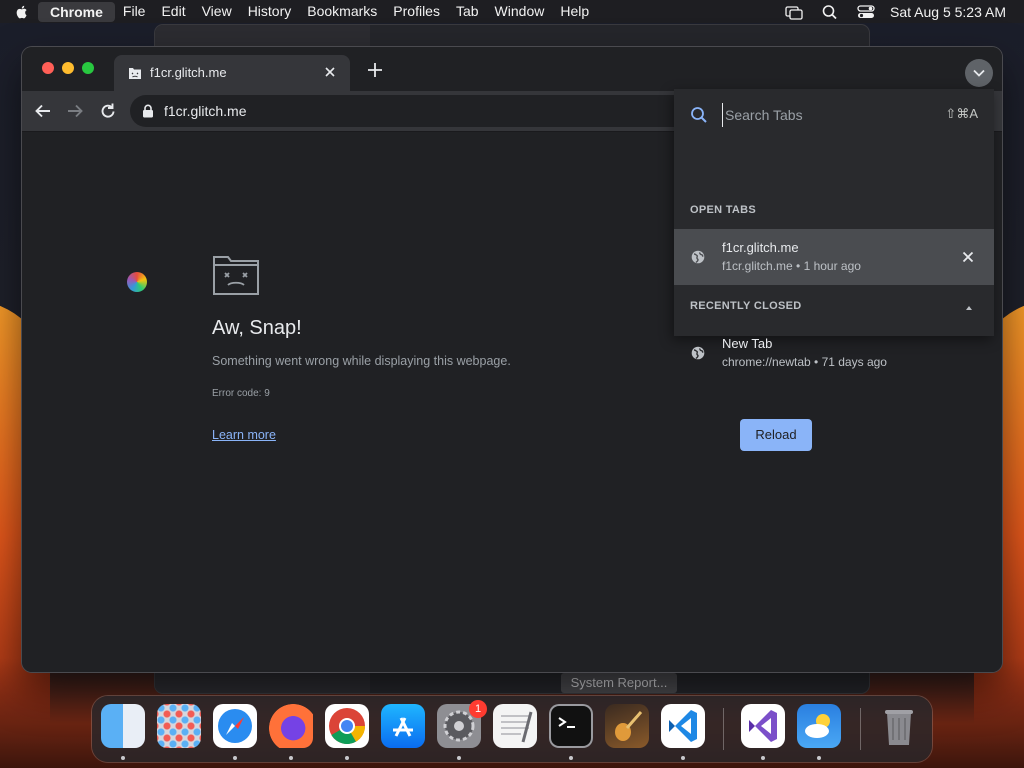 The image size is (1024, 768). I want to click on vscode-running-dot, so click(683, 758).